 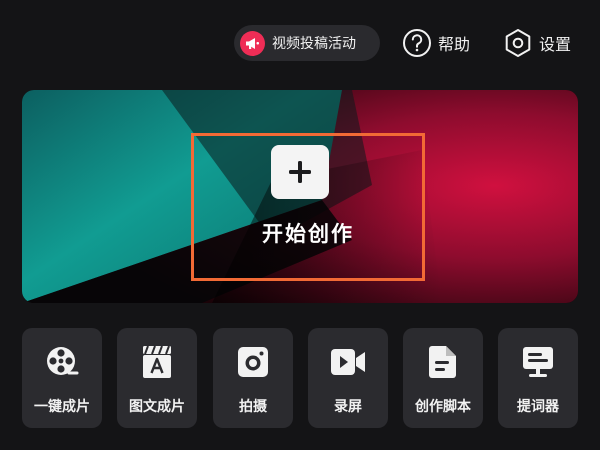 I want to click on tool-label: 创作脚本, so click(x=443, y=407).